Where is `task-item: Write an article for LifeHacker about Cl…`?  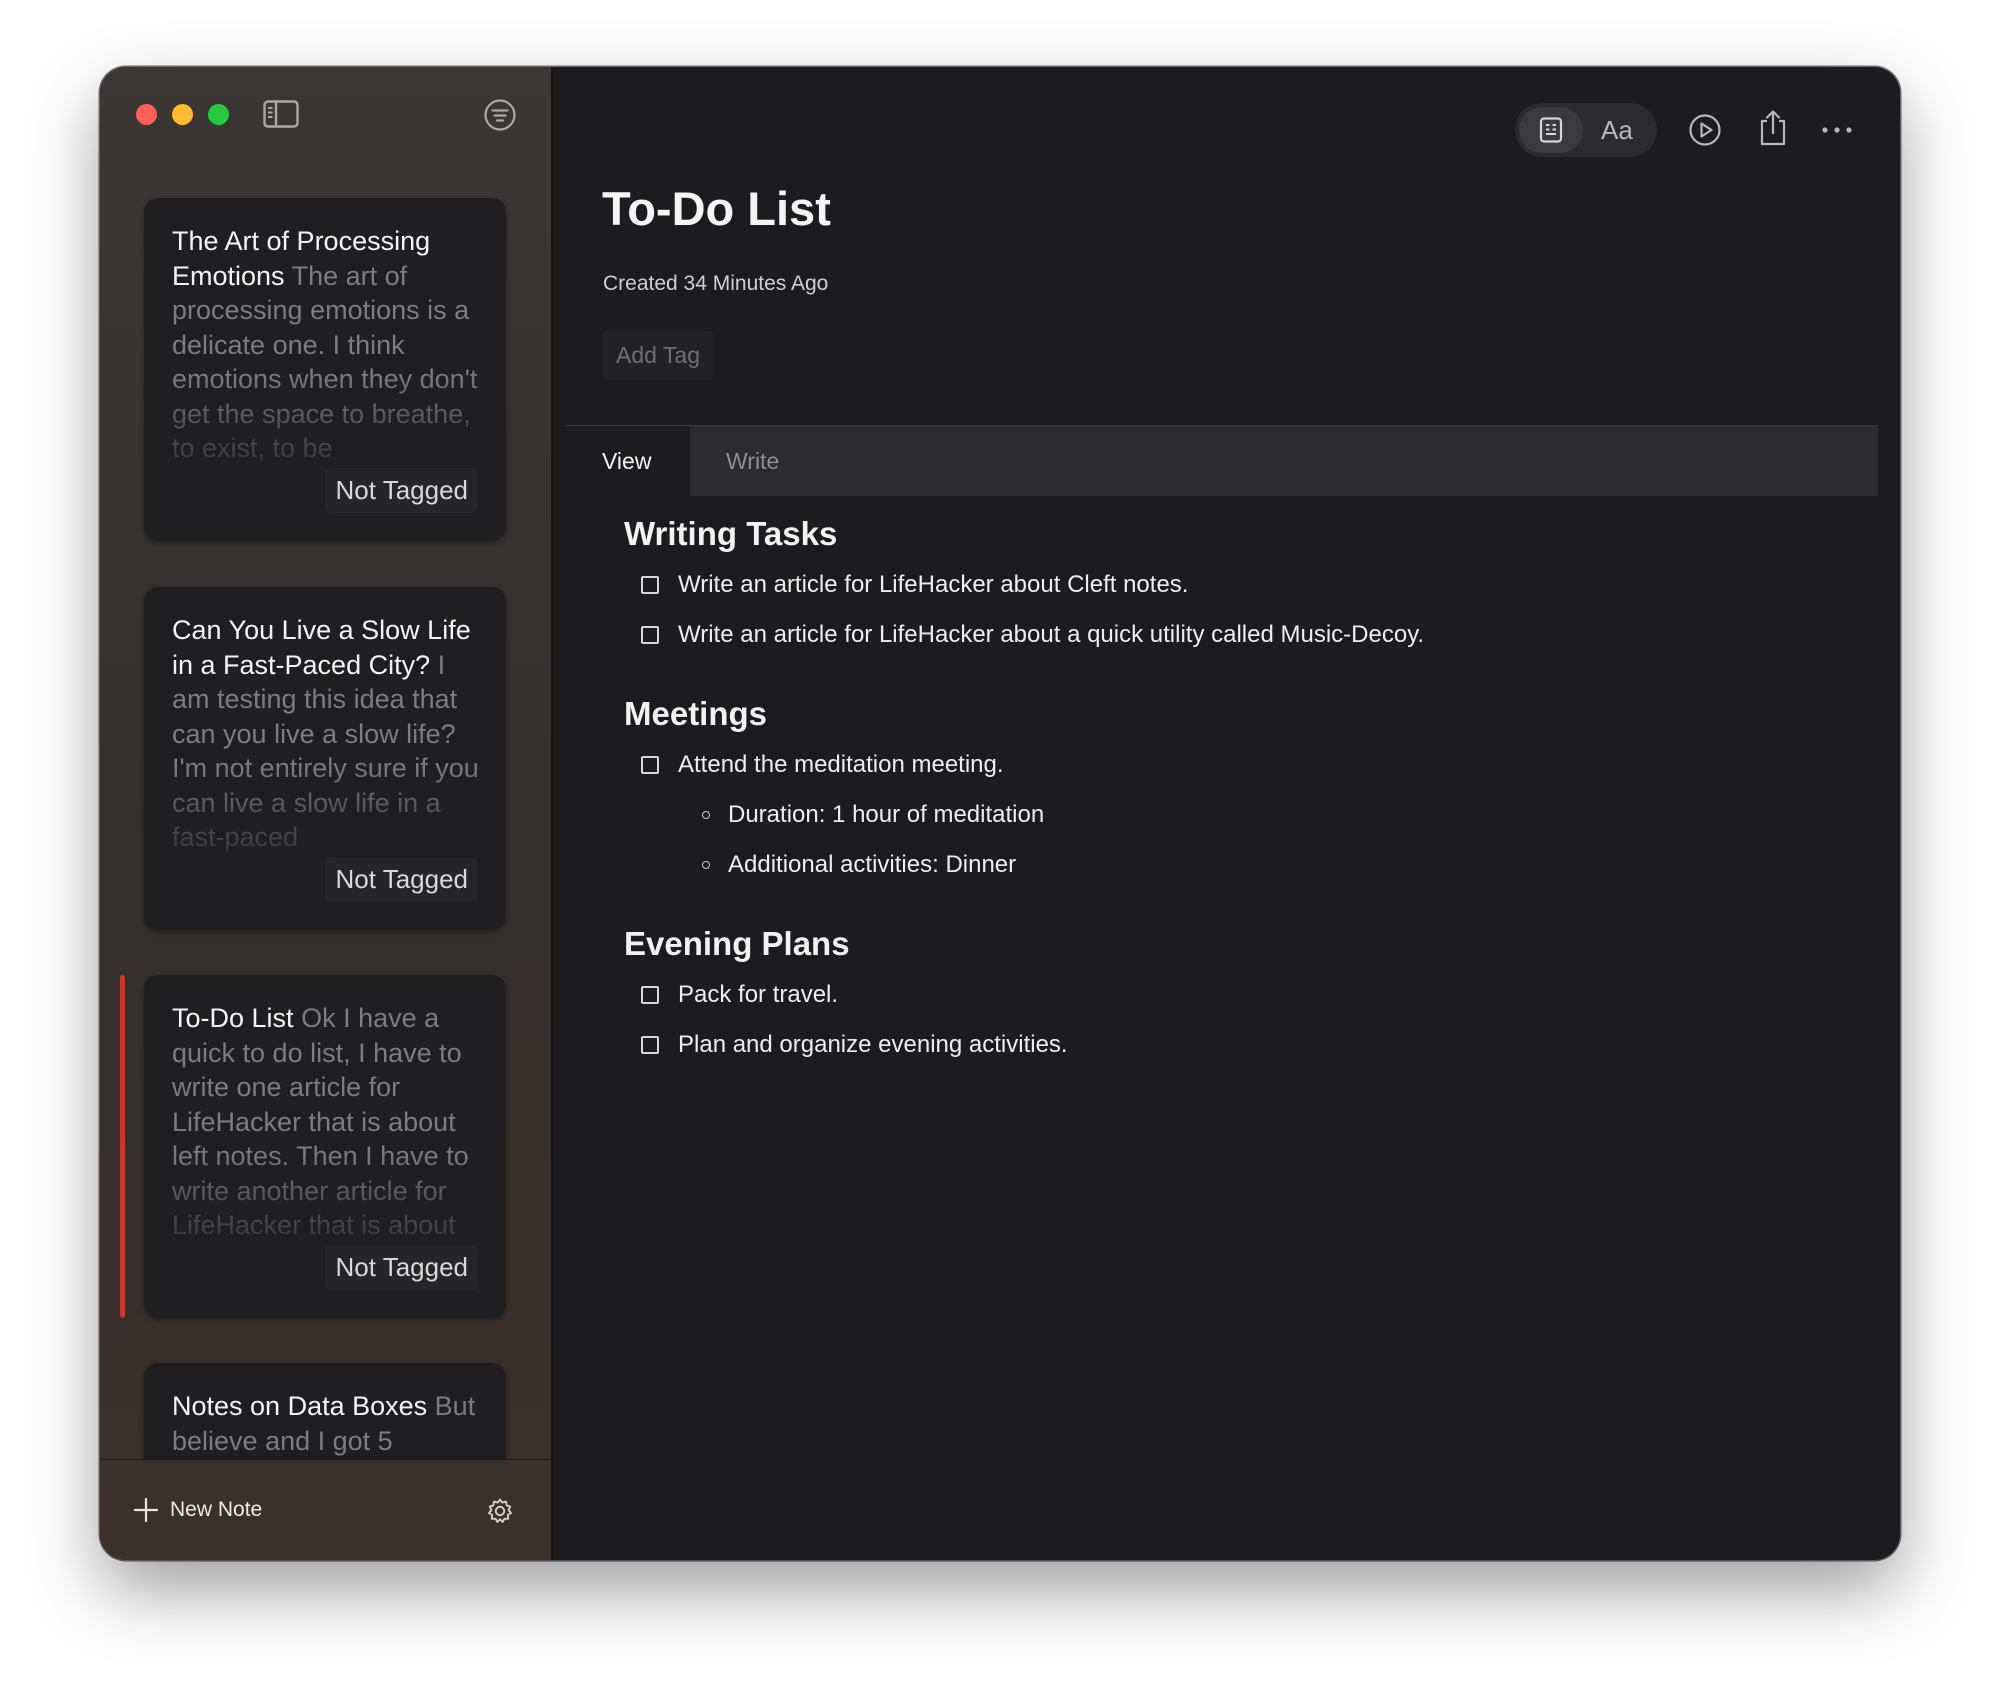 task-item: Write an article for LifeHacker about Cl… is located at coordinates (906, 585).